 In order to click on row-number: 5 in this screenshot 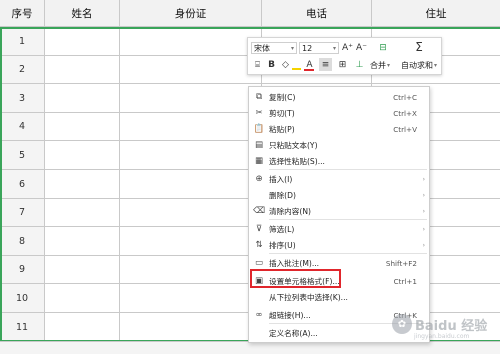, I will do `click(22, 155)`.